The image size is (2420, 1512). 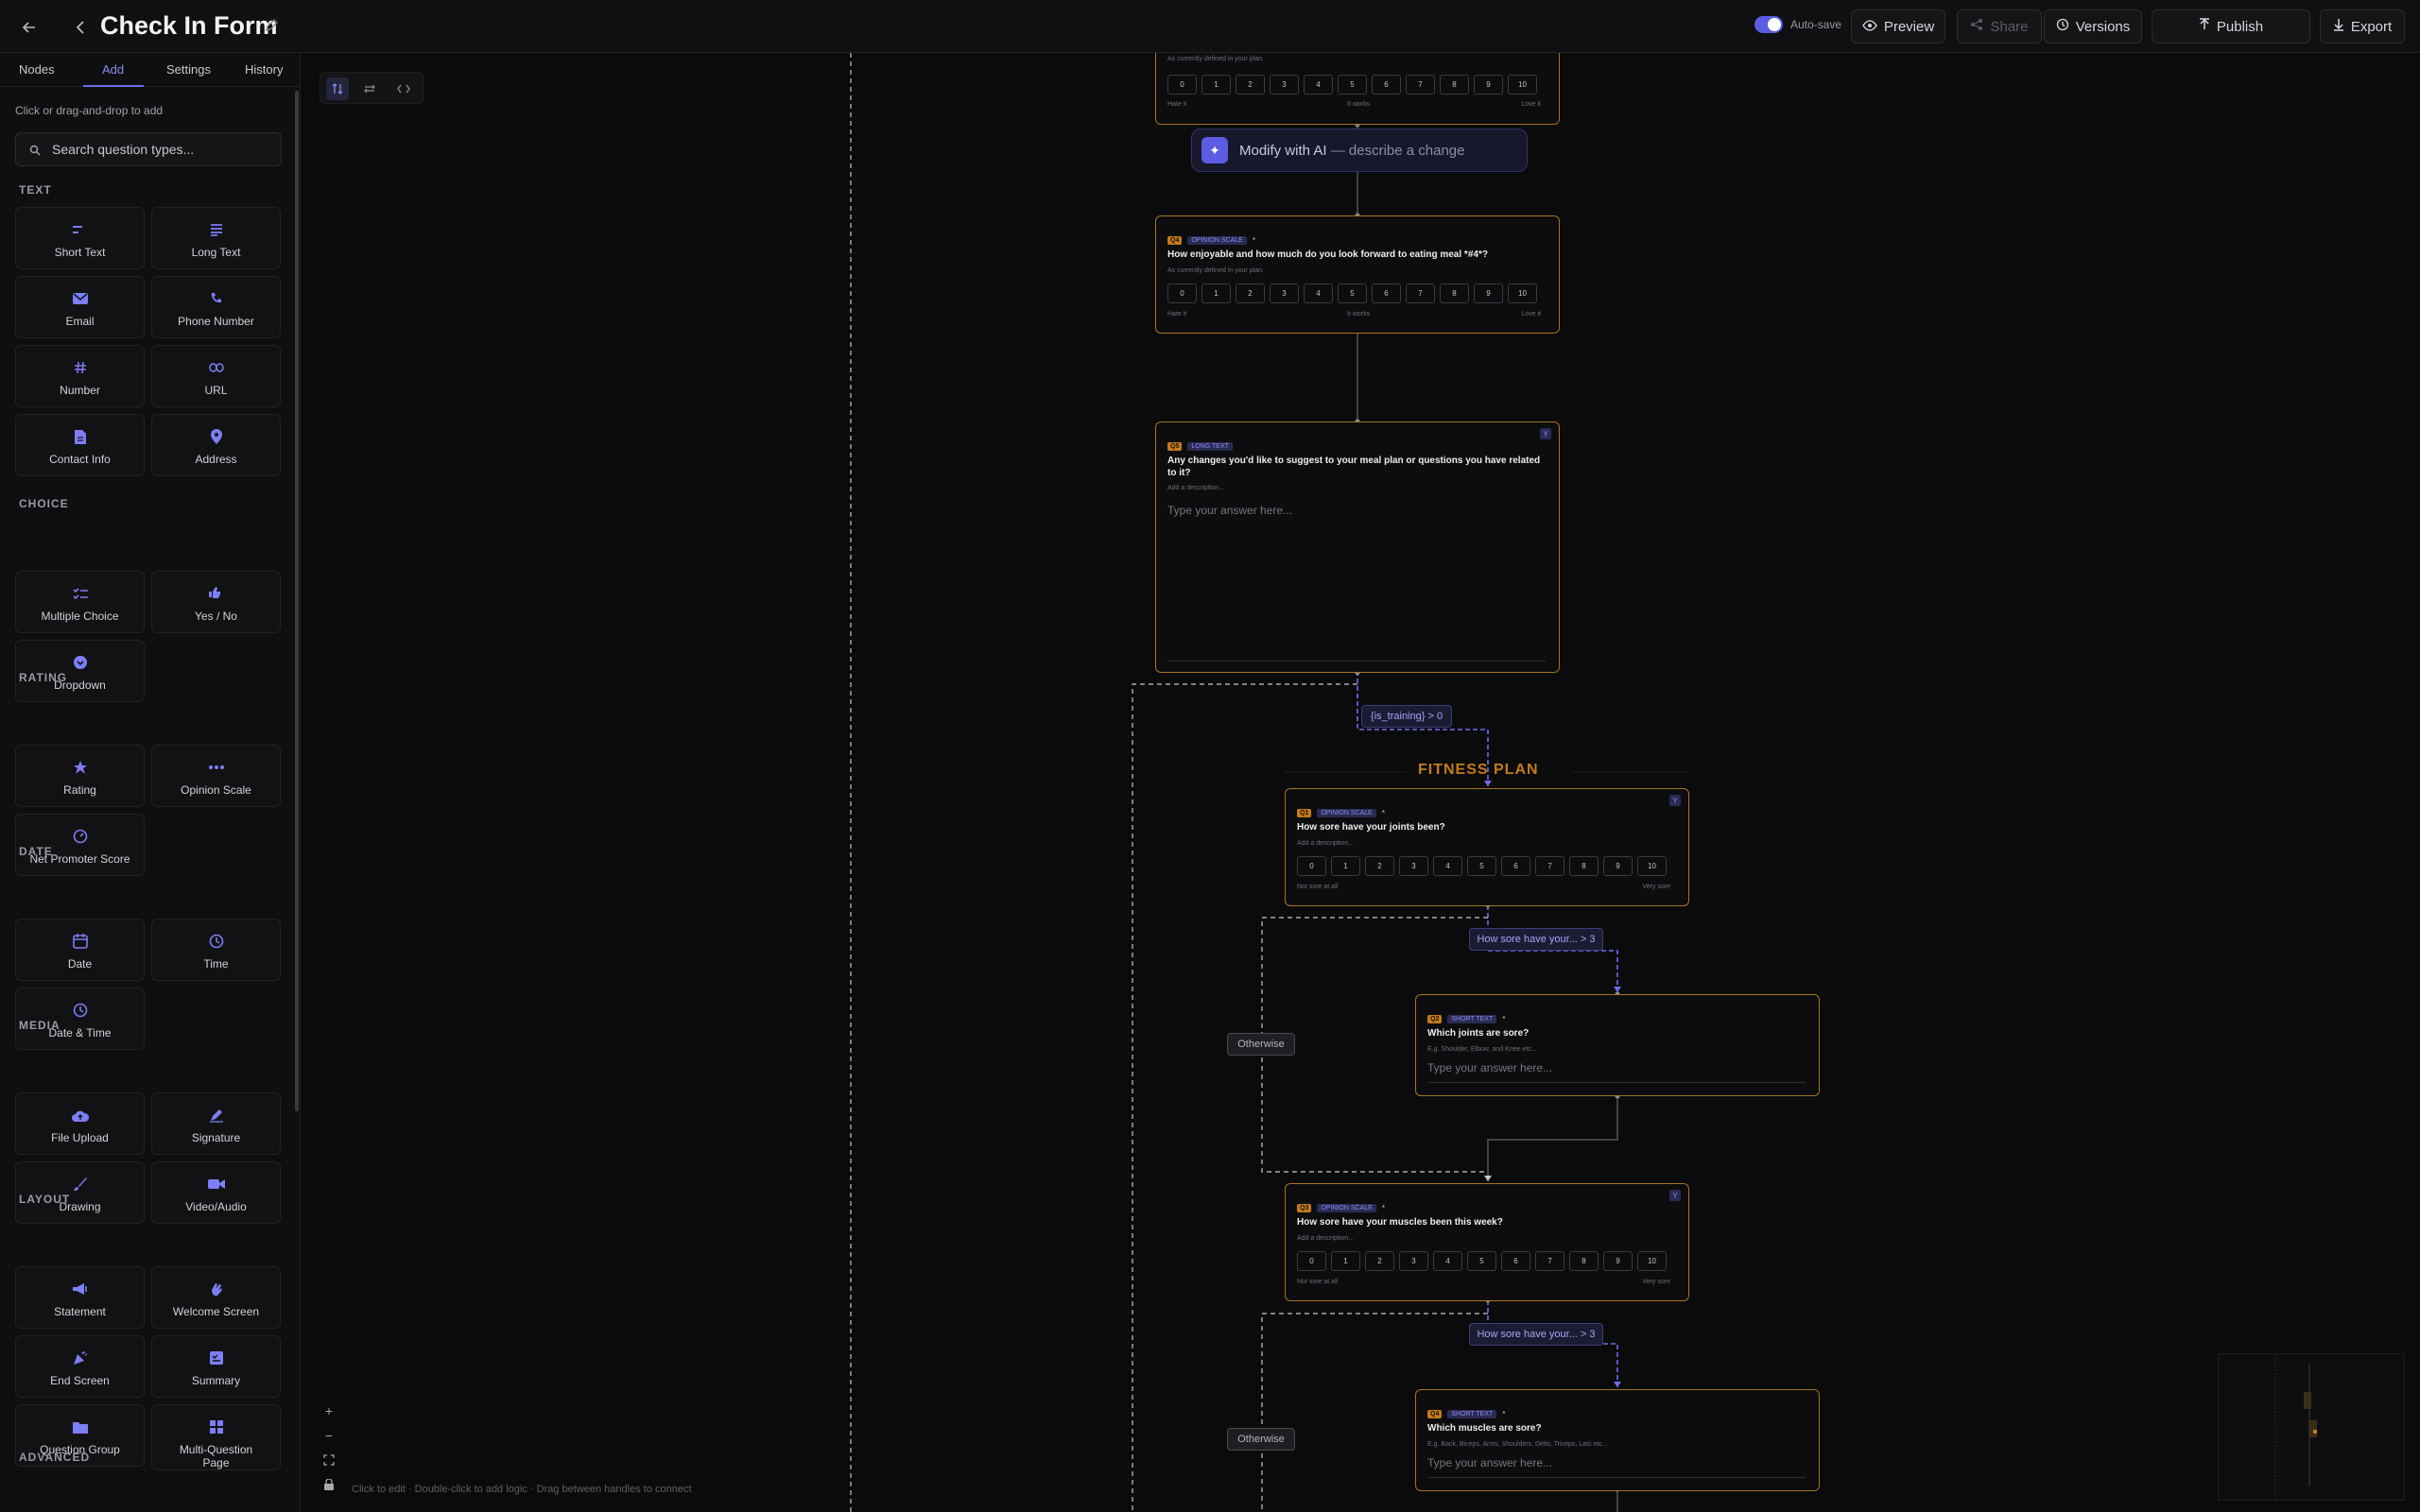 I want to click on add-contact-info: Contact Info, so click(x=80, y=445).